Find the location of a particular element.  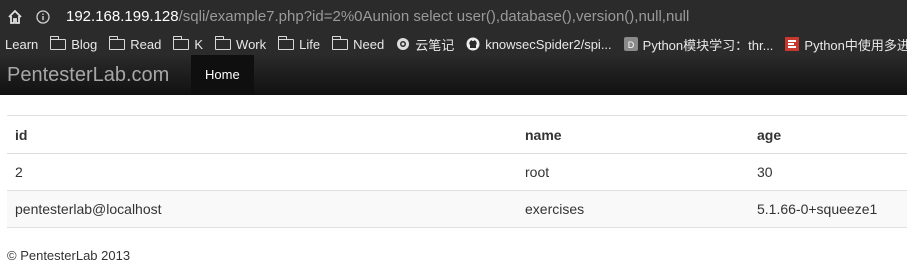

bookmark-label: Work is located at coordinates (251, 44).